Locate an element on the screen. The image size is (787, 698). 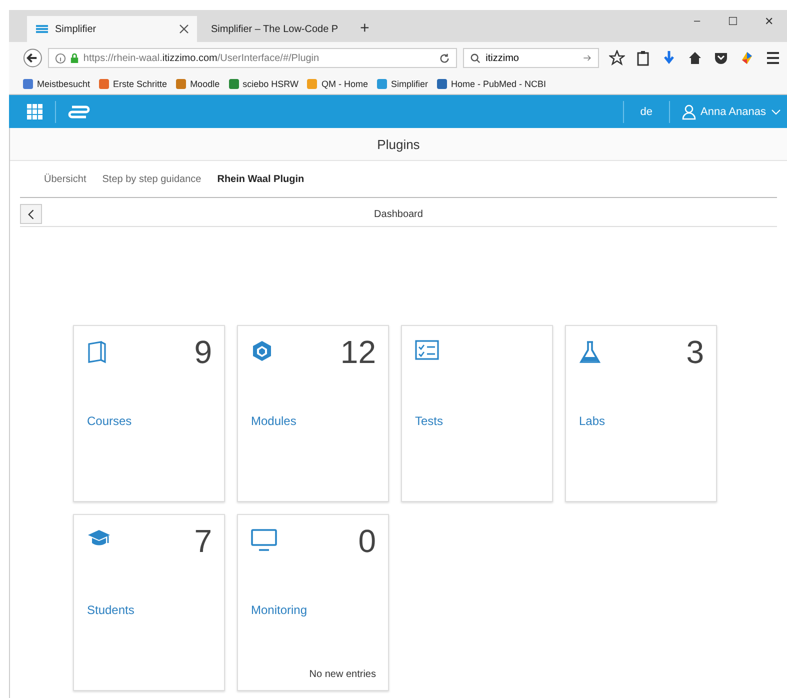
bookmark: Moodle is located at coordinates (198, 84).